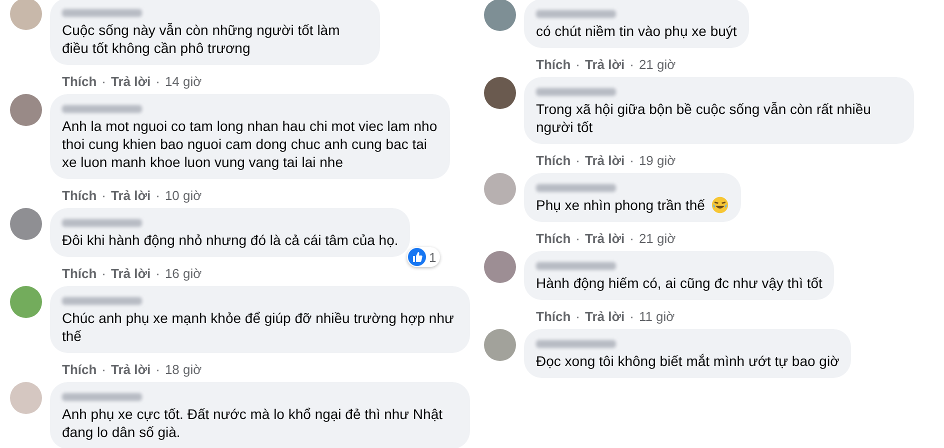 The width and height of the screenshot is (944, 448). I want to click on comment-time: 18 giờ, so click(183, 369).